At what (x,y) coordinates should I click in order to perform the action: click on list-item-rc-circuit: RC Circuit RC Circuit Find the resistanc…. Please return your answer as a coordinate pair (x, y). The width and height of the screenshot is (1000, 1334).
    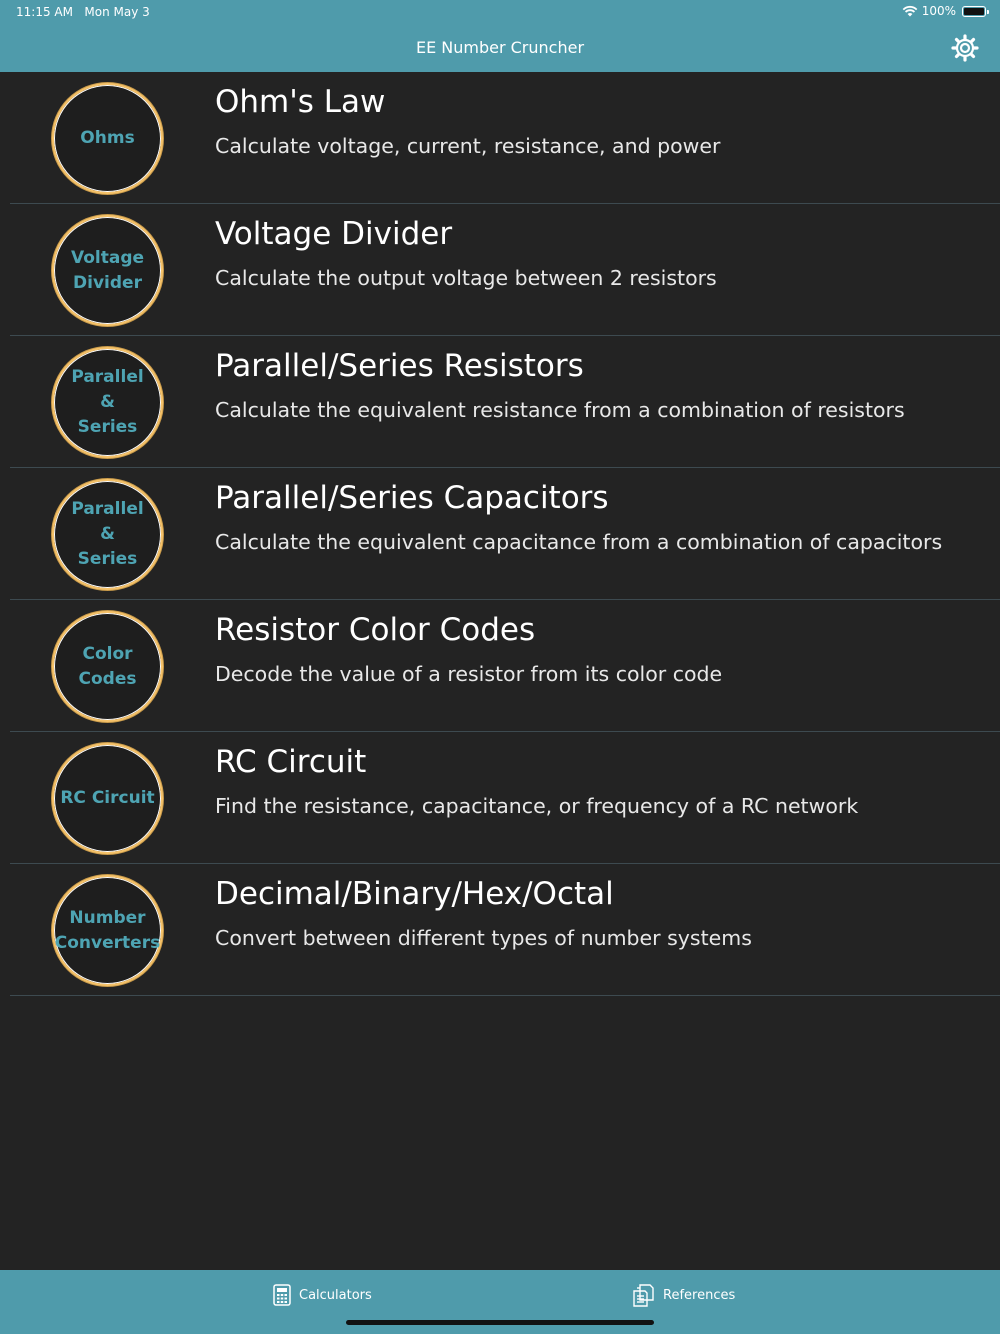
    Looking at the image, I should click on (500, 798).